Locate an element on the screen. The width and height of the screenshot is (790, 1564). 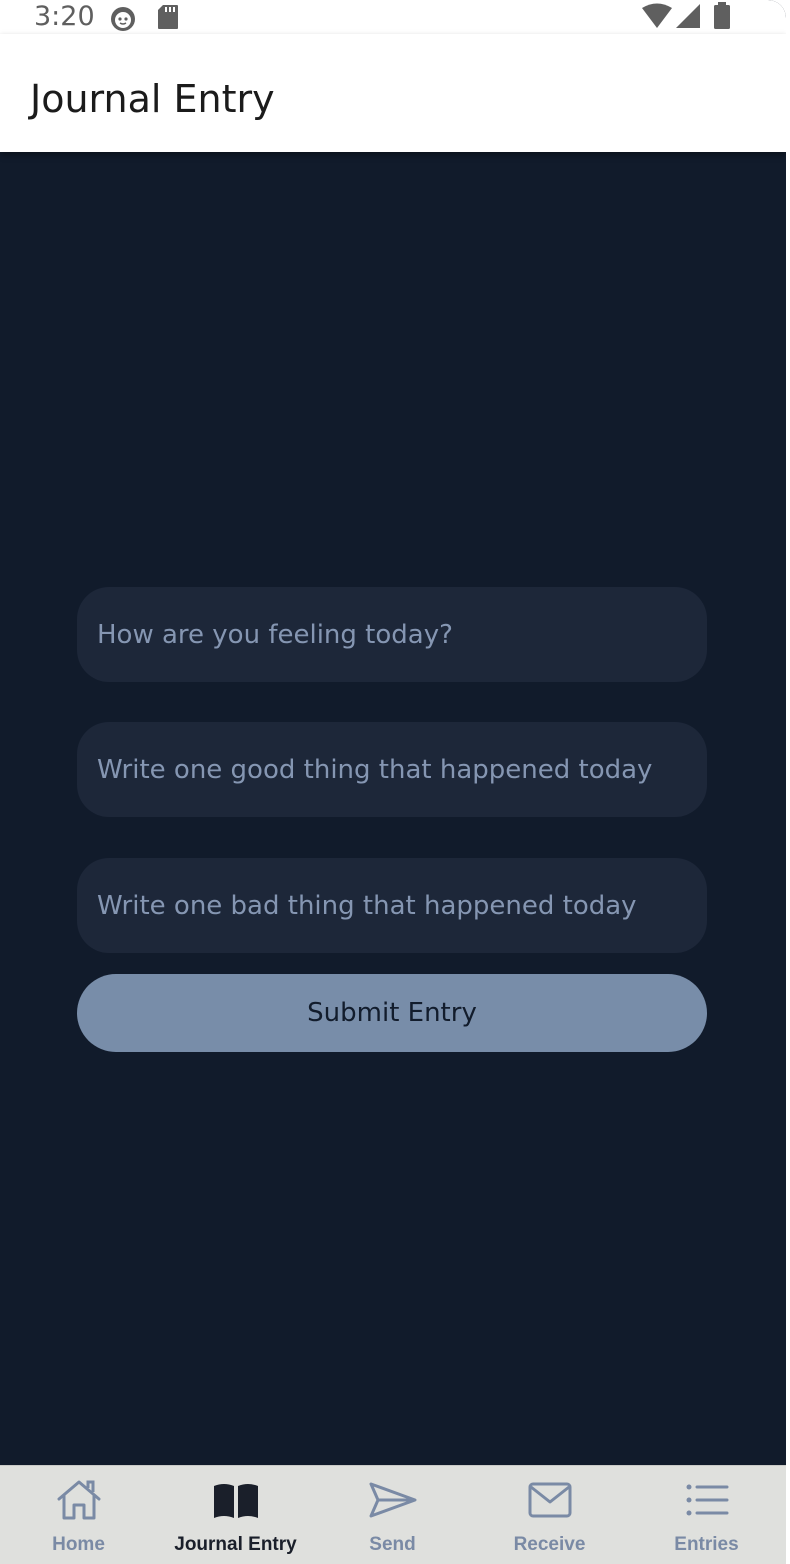
nav-item-journal-entry: Journal Entry is located at coordinates (235, 1515).